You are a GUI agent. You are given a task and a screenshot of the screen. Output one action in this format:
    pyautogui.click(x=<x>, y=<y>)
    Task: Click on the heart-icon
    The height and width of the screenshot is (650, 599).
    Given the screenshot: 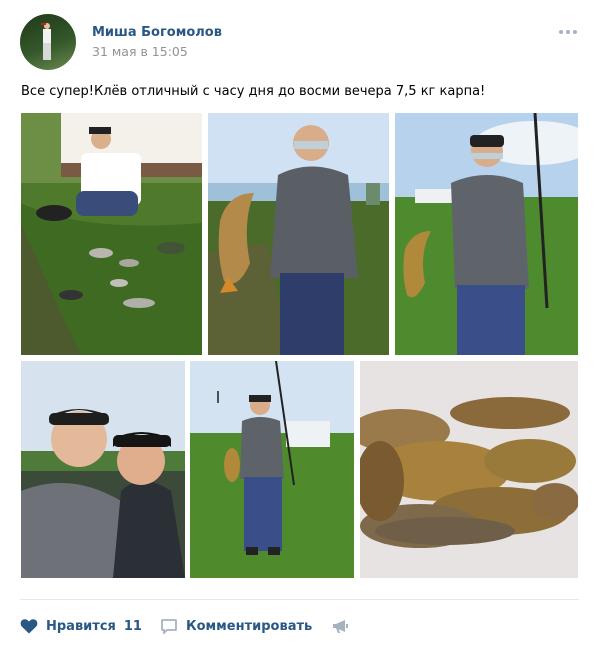 What is the action you would take?
    pyautogui.click(x=29, y=626)
    